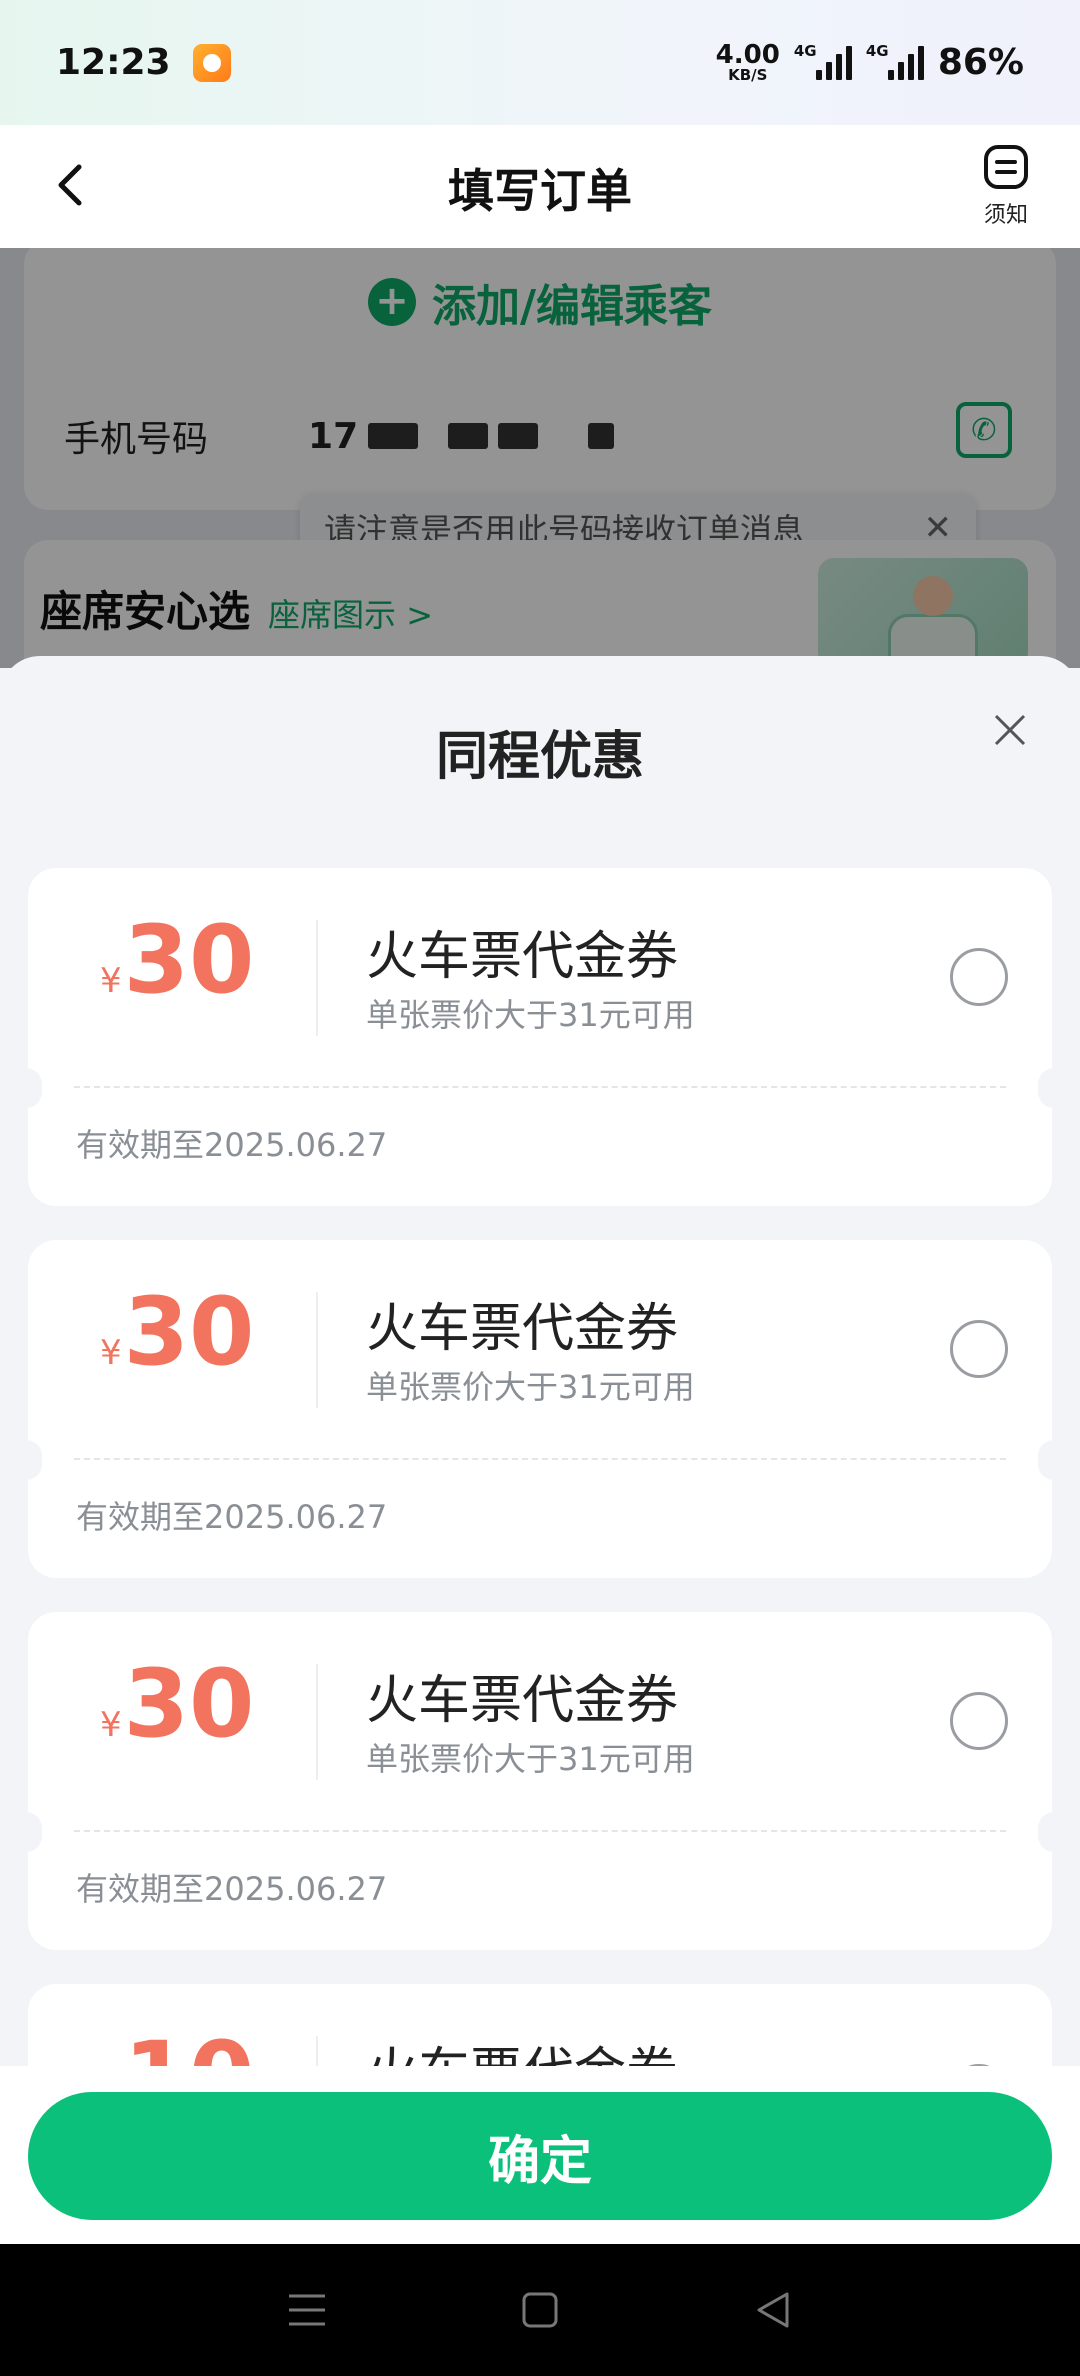 Image resolution: width=1080 pixels, height=2376 pixels. I want to click on sheet-title: 同程优惠, so click(539, 757).